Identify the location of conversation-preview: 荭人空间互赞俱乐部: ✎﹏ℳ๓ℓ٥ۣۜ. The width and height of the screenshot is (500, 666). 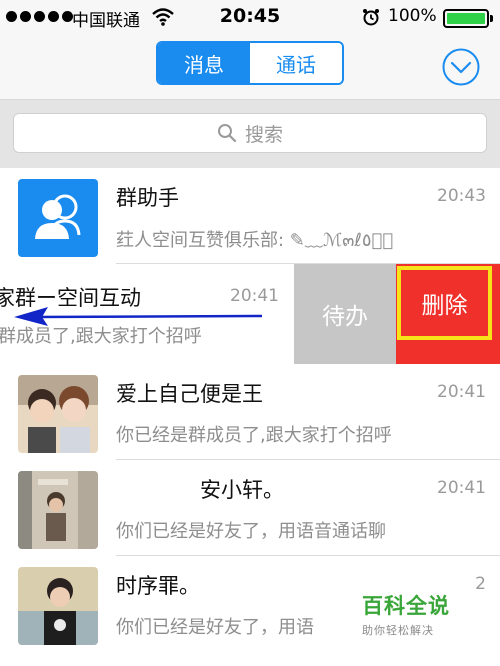
(255, 240).